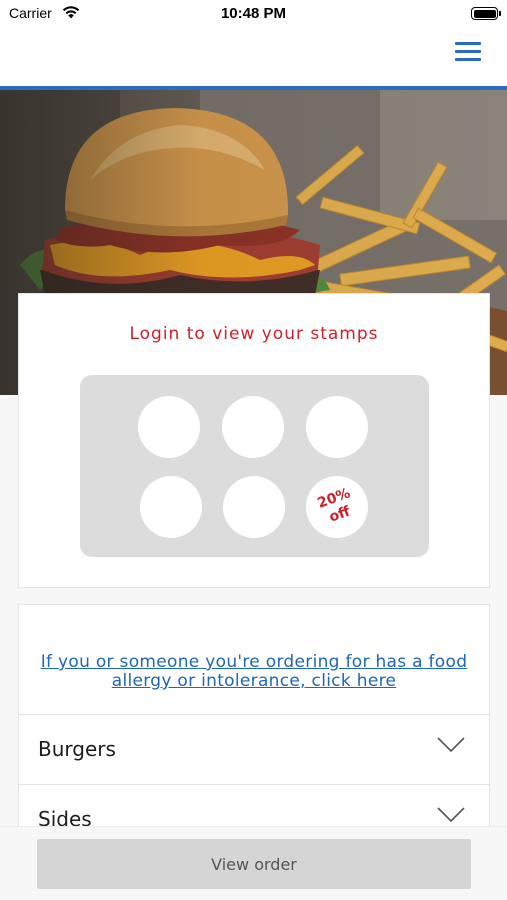 The image size is (507, 900). I want to click on status-time: 10:48 PM, so click(253, 13).